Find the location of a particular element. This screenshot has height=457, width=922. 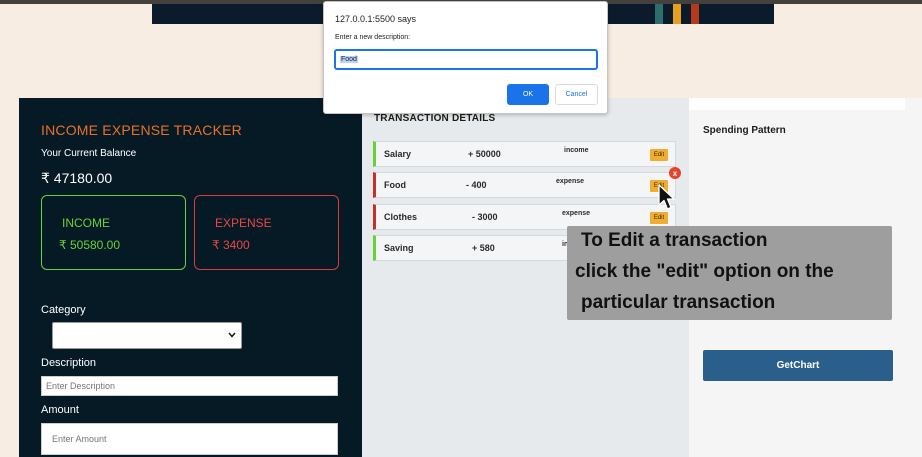

transaction-amount: - 3000 is located at coordinates (485, 217).